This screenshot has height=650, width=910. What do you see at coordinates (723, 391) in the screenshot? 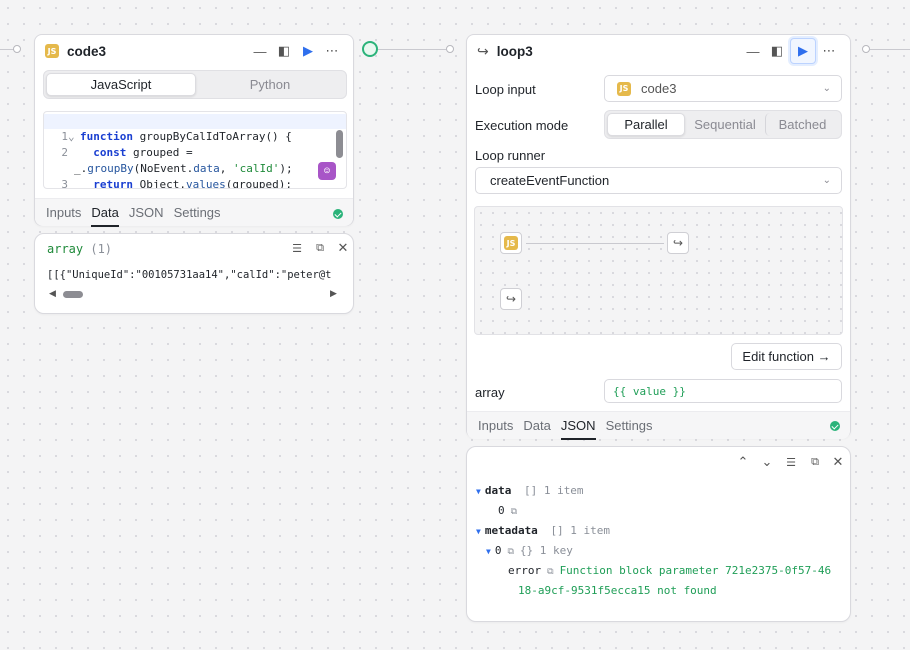
I see `array-input: {{ value }}` at bounding box center [723, 391].